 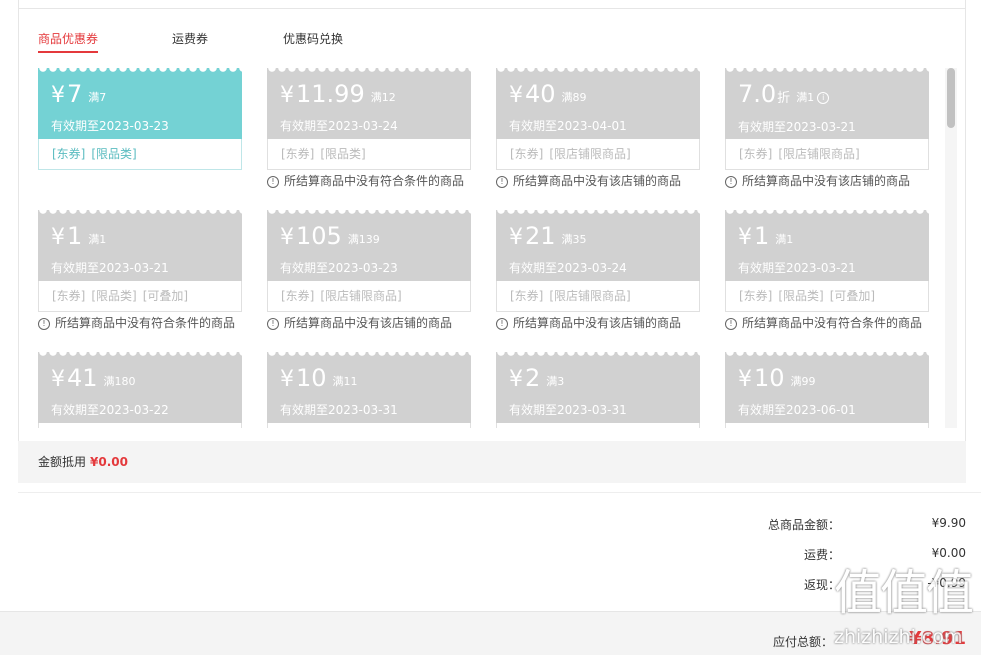 I want to click on coupon-face: 7.0折 满1 i 有效期至2023-03-21, so click(x=827, y=103).